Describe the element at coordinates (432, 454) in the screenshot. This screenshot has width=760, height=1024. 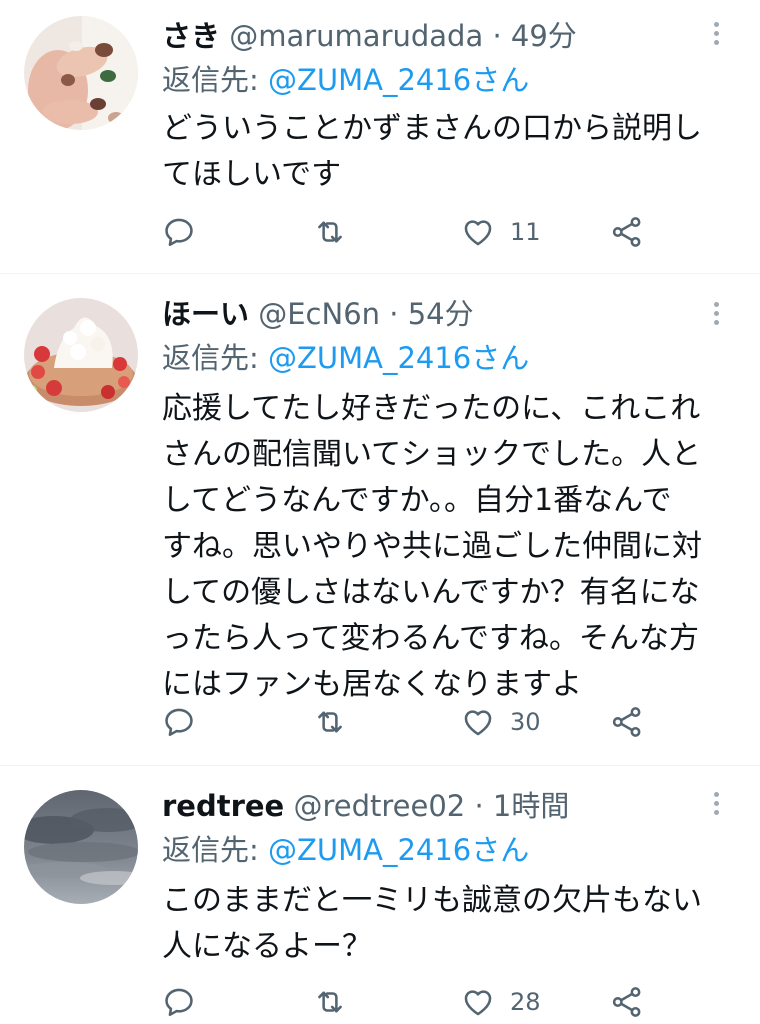
I see `tweet-text-line: さんの配信聞いてショックでした。人と` at that location.